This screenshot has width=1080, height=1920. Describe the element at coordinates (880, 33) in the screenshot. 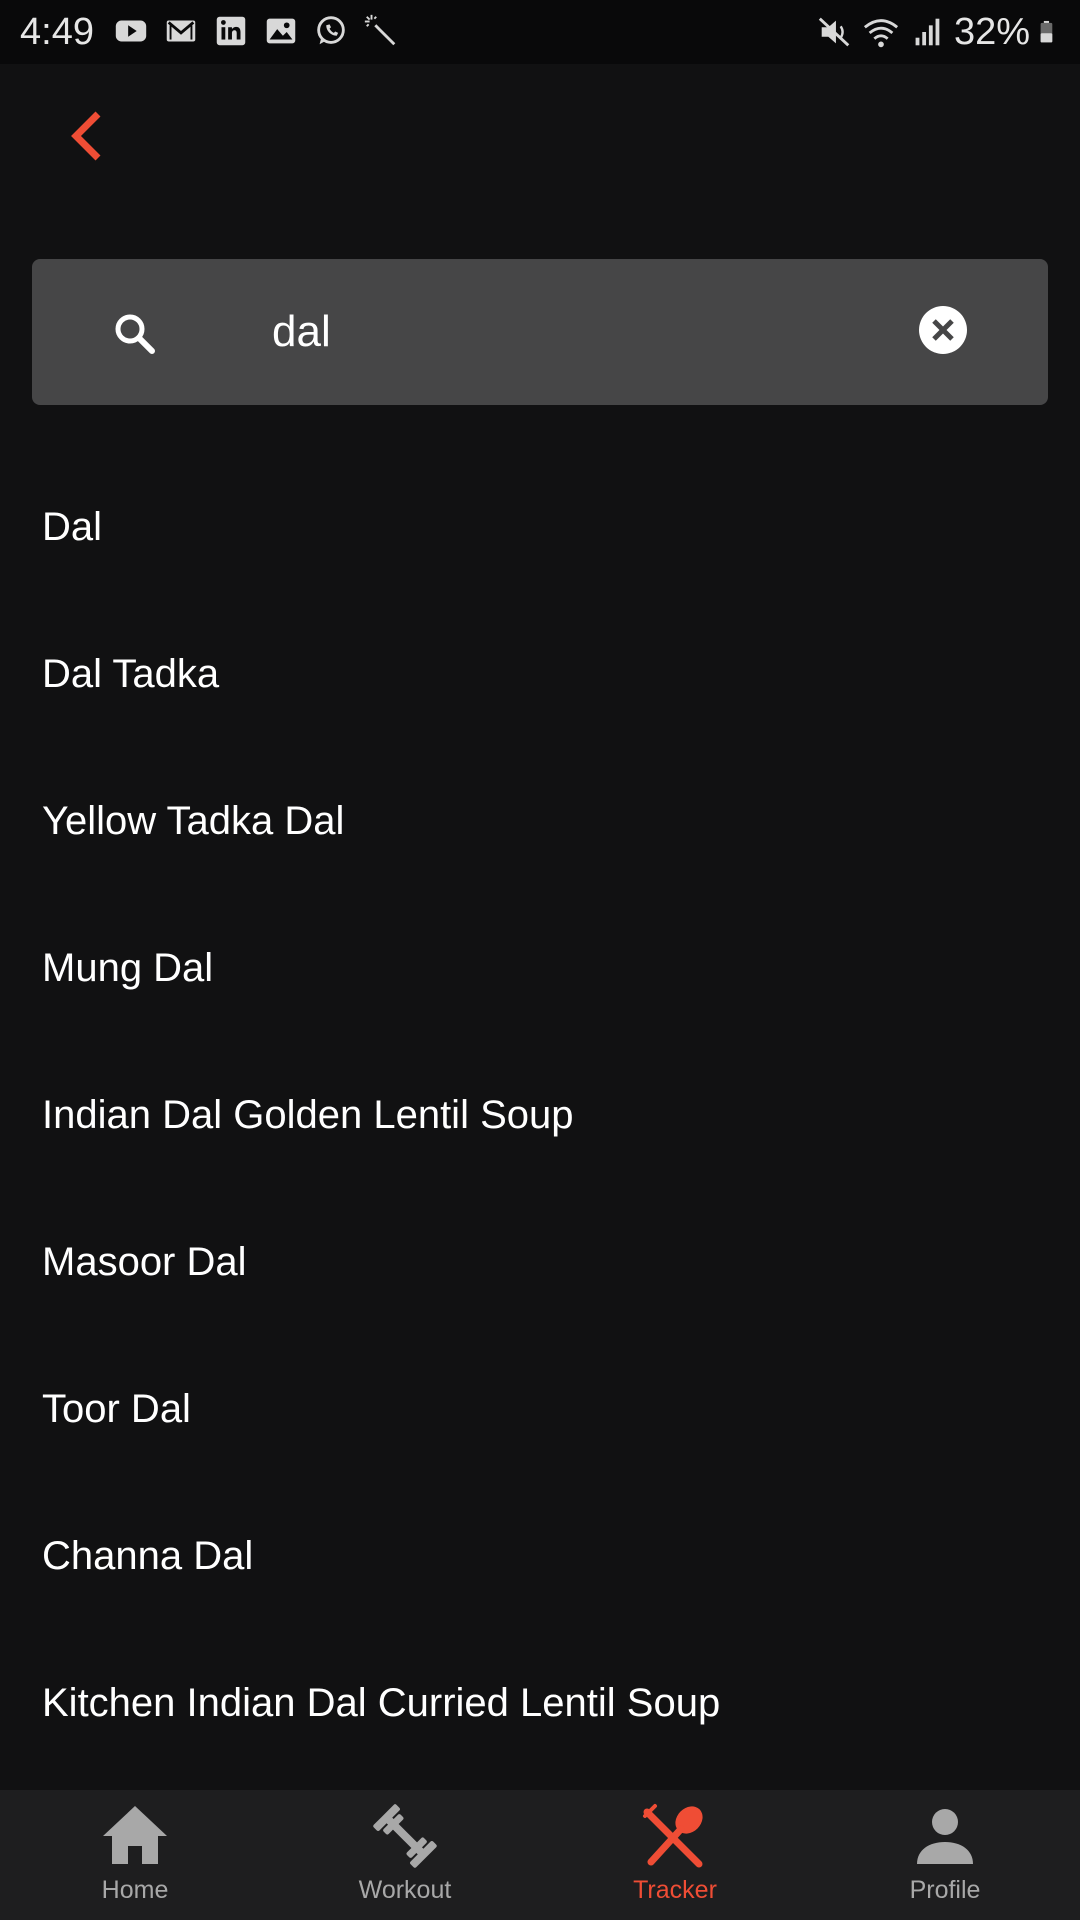

I see `wifi-icon` at that location.